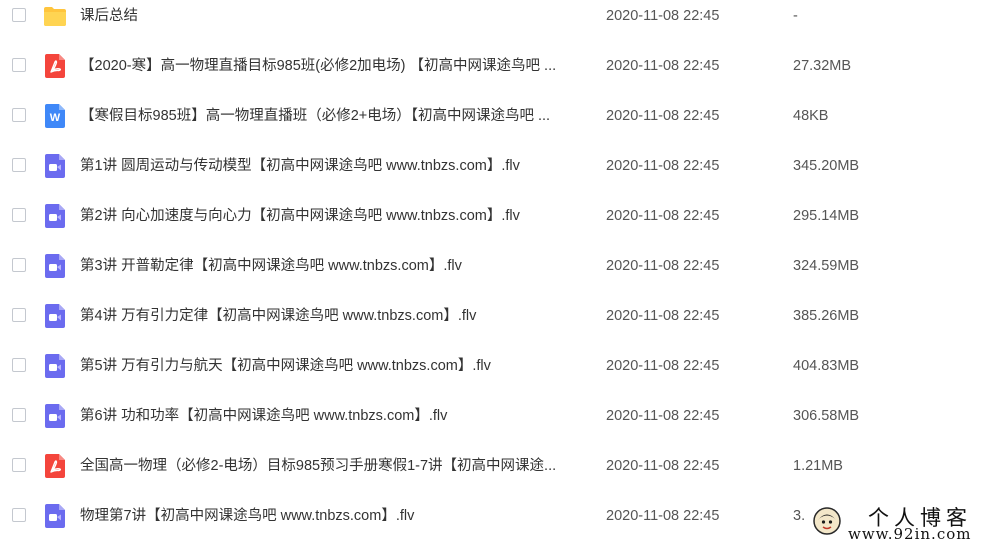 This screenshot has height=545, width=1002. What do you see at coordinates (332, 516) in the screenshot?
I see `file-name: 物理第7讲【初高中网课途鸟吧 www.tnbzs.com】.flv` at bounding box center [332, 516].